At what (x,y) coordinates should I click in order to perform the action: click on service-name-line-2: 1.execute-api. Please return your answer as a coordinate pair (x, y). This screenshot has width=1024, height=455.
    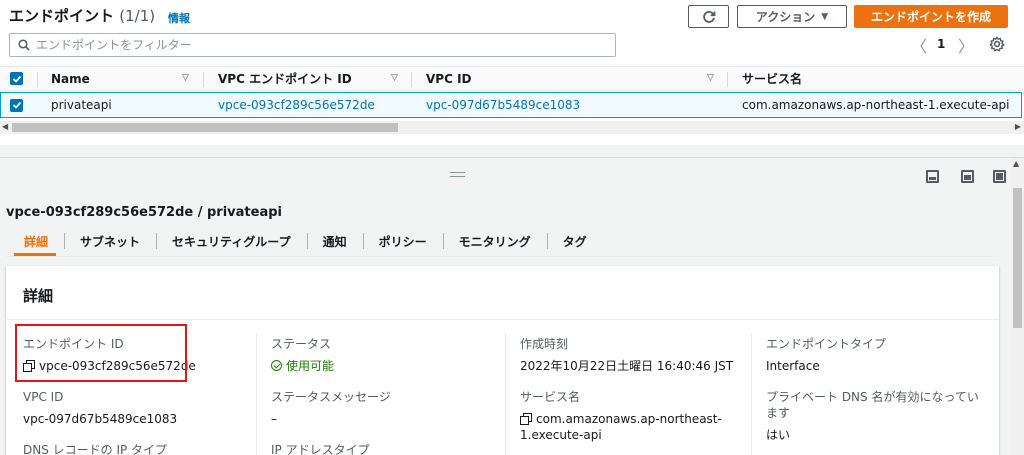
    Looking at the image, I should click on (561, 435).